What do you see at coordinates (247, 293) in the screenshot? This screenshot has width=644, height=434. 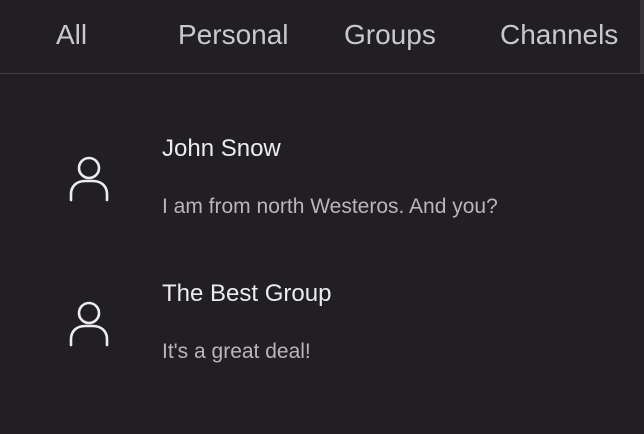 I see `chat-name: The Best Group` at bounding box center [247, 293].